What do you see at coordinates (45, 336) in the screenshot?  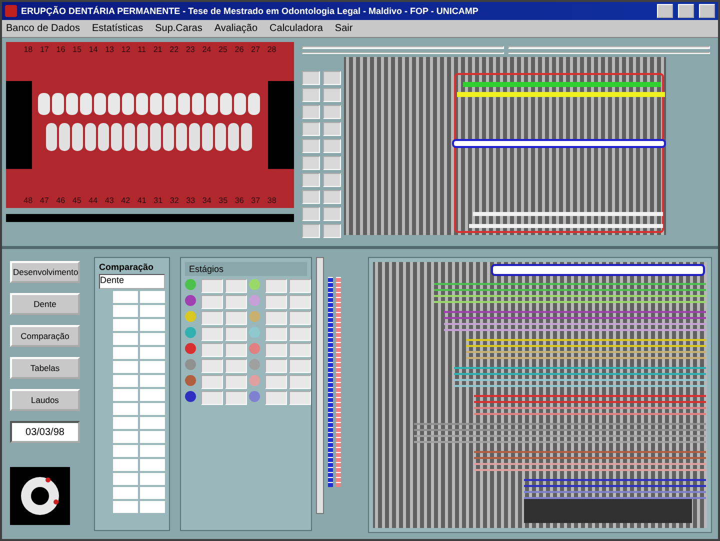 I see `side-button: Comparação` at bounding box center [45, 336].